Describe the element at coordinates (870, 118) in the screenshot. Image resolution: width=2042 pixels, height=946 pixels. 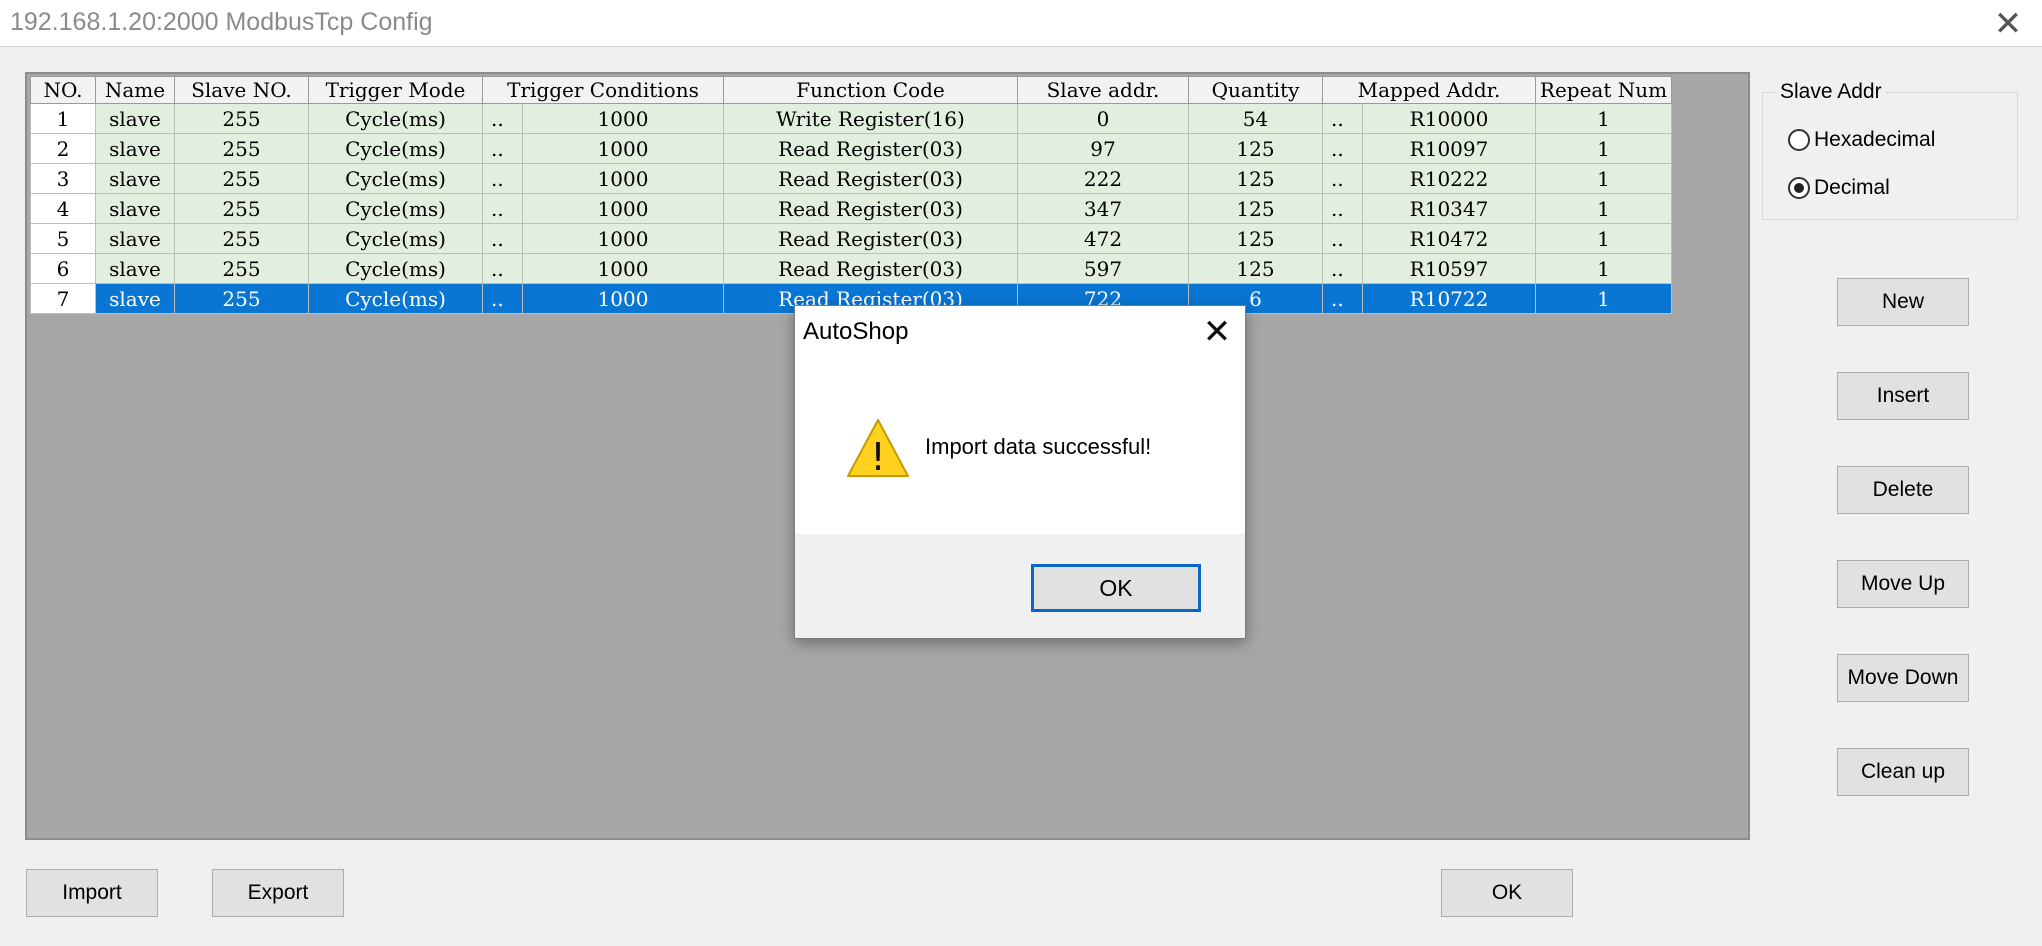
I see `cell-function-code: Write Register(16)` at that location.